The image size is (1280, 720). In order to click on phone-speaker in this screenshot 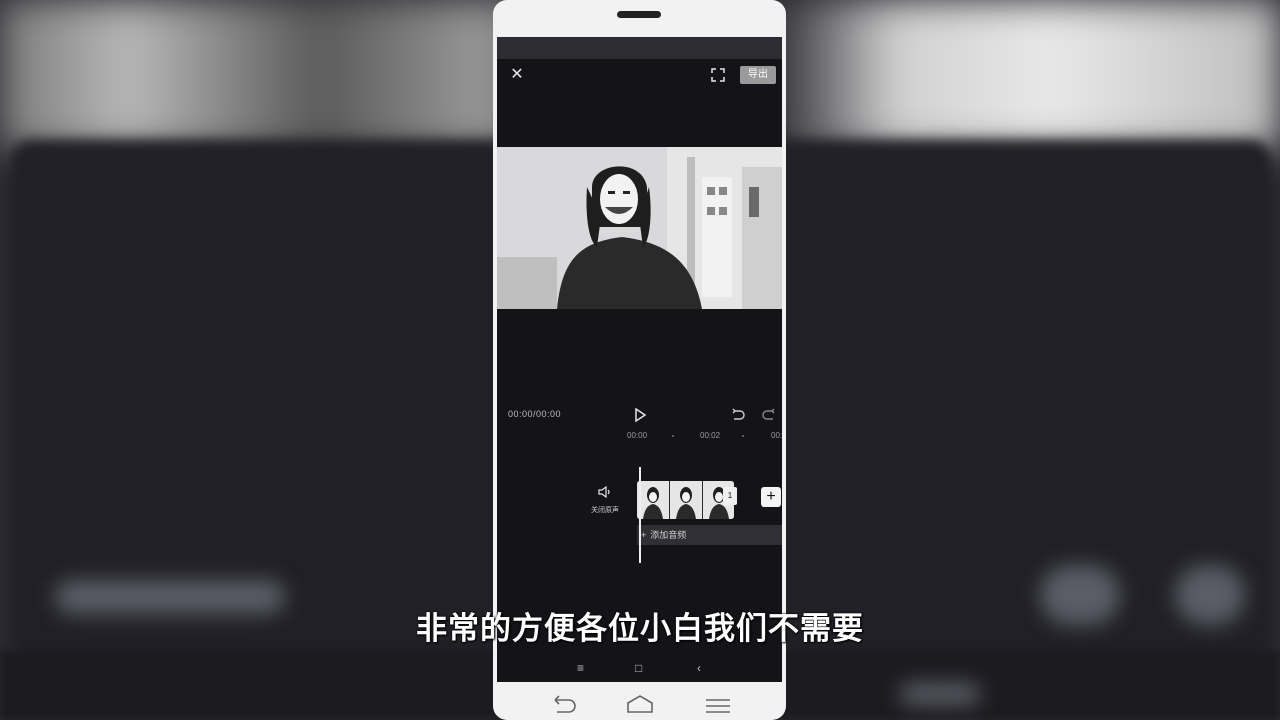, I will do `click(639, 14)`.